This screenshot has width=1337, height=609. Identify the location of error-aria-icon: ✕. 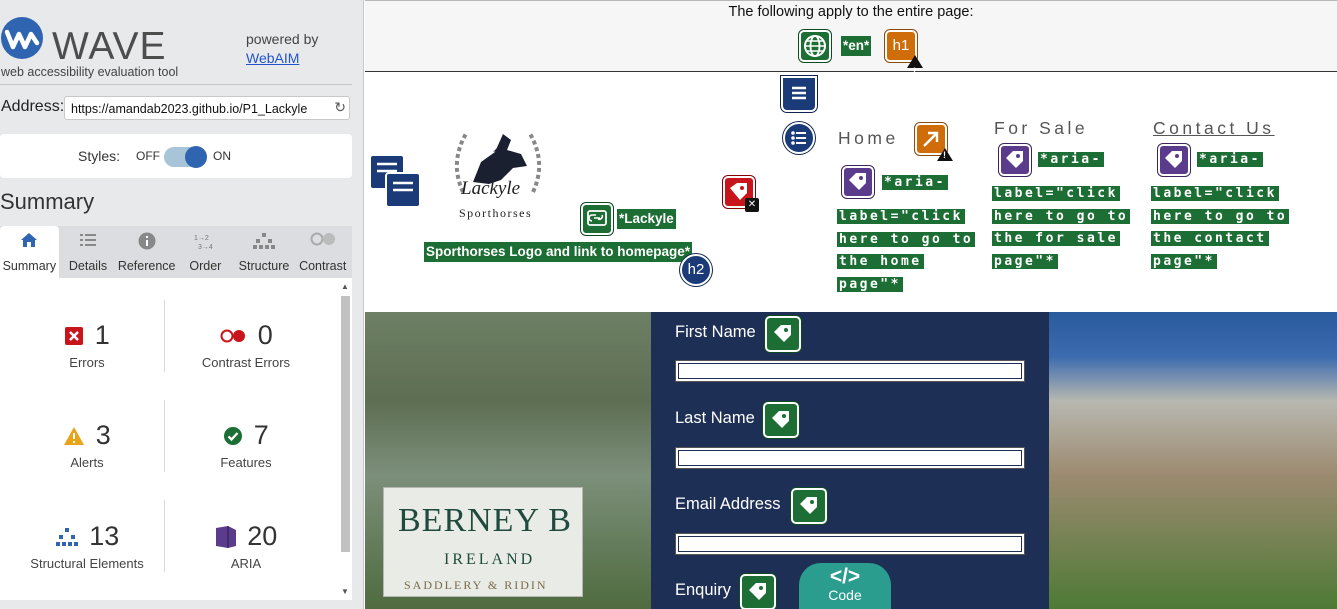
(741, 194).